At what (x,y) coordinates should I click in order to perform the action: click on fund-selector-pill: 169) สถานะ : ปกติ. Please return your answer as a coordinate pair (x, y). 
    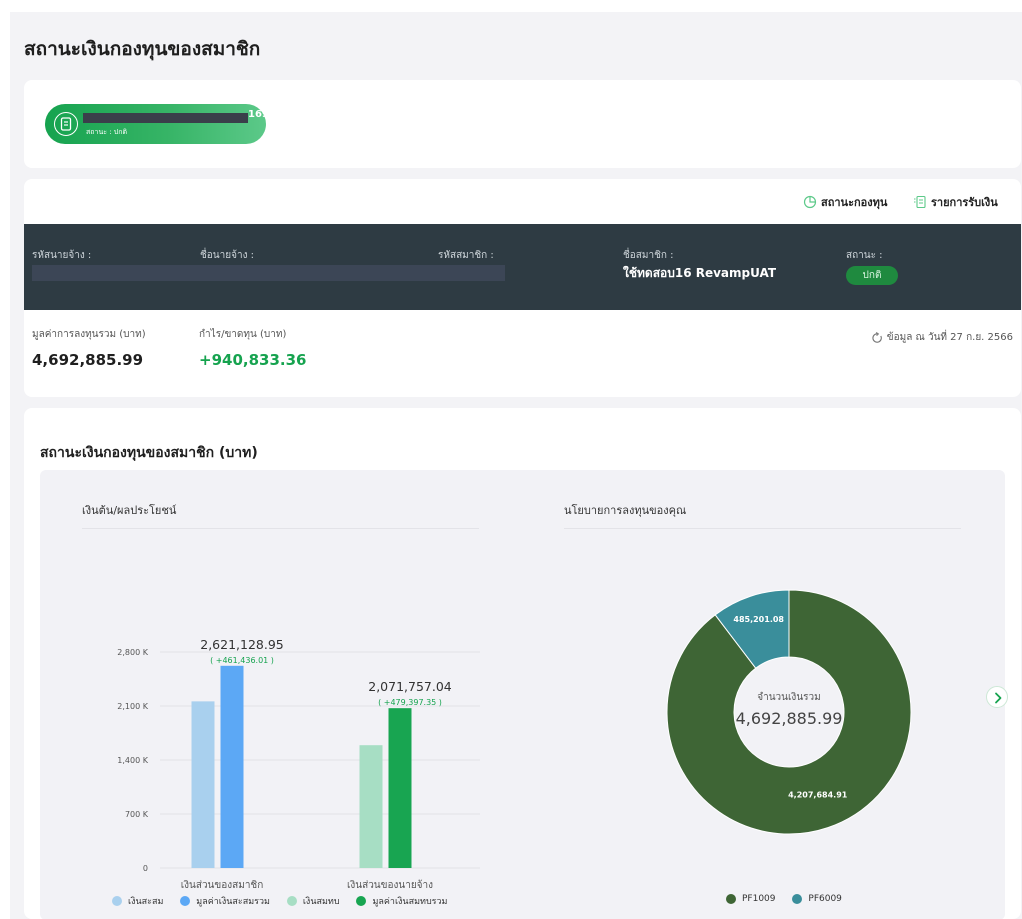
    Looking at the image, I should click on (159, 124).